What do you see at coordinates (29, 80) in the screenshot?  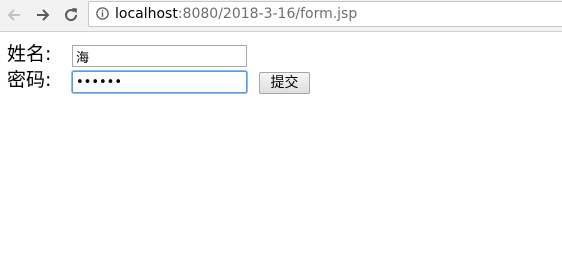 I see `password-label: 密码:` at bounding box center [29, 80].